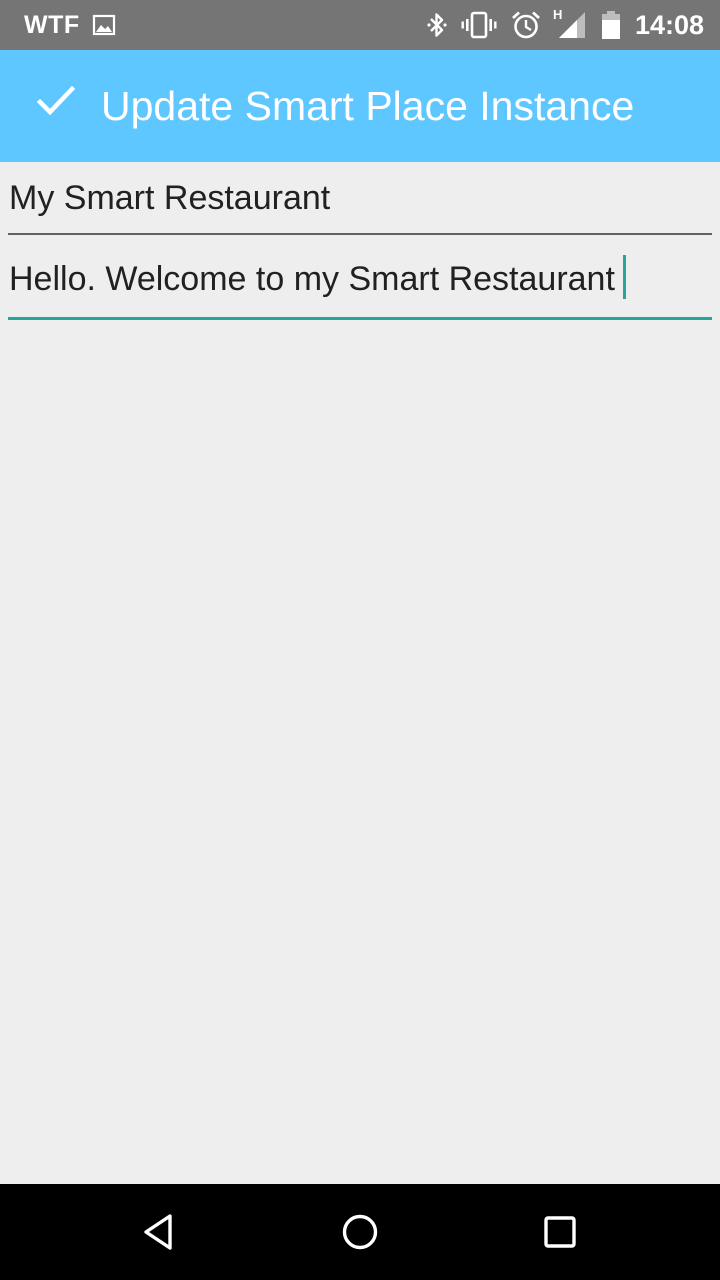 The height and width of the screenshot is (1280, 720). I want to click on recents-icon, so click(560, 1232).